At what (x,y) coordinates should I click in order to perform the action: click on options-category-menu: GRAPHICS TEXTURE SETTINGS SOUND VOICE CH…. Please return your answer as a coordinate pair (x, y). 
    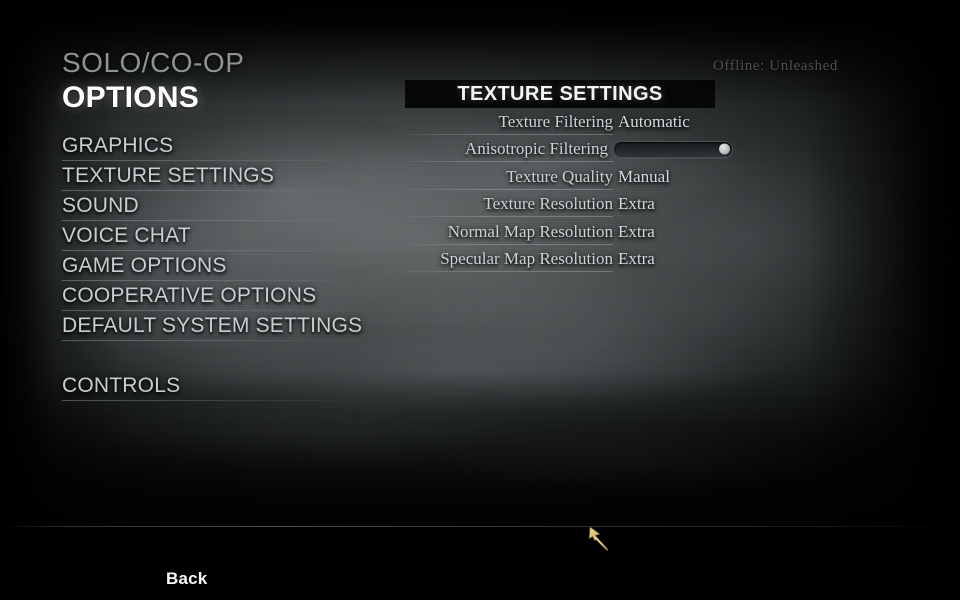
    Looking at the image, I should click on (212, 266).